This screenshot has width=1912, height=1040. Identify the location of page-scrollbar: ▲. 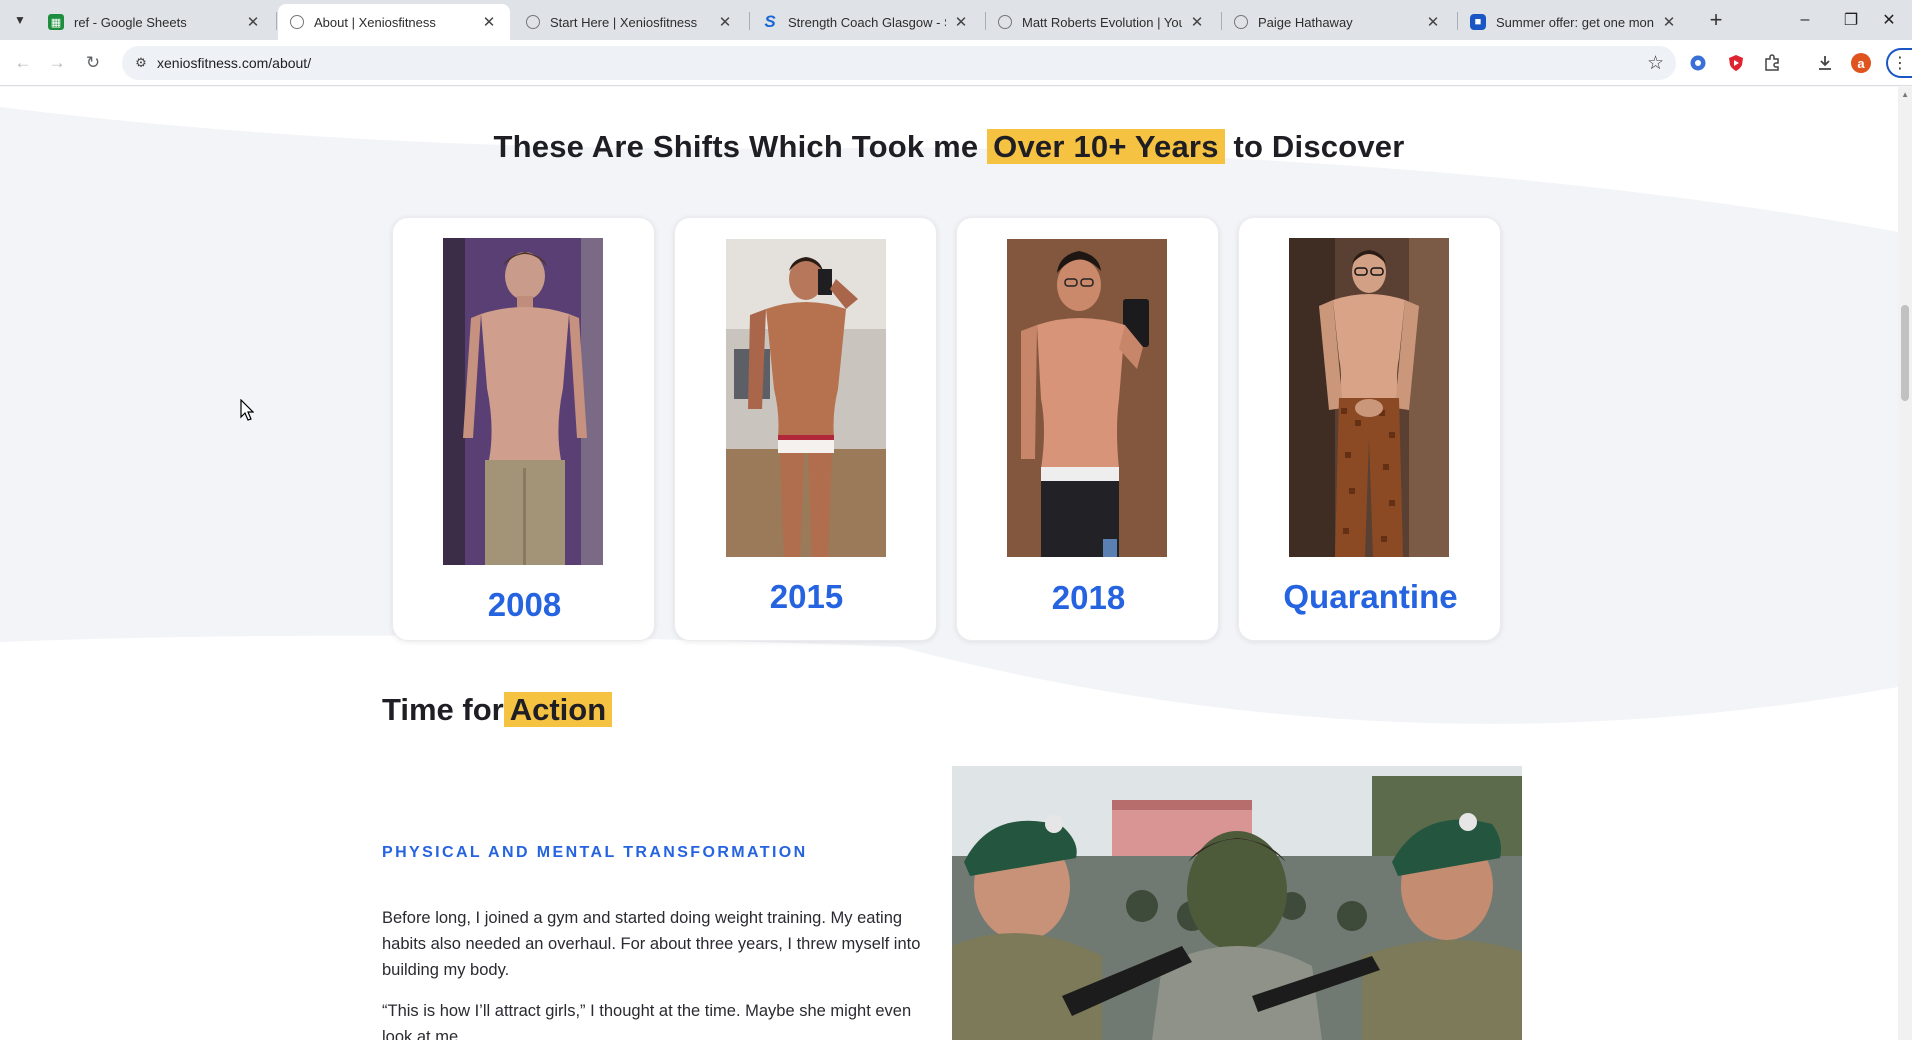
(1905, 563).